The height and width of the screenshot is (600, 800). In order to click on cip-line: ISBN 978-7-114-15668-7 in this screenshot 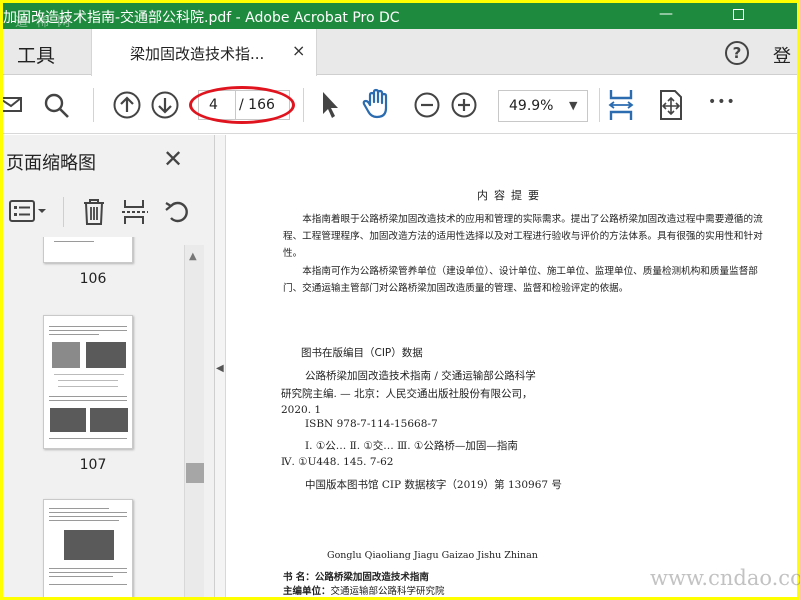, I will do `click(371, 424)`.